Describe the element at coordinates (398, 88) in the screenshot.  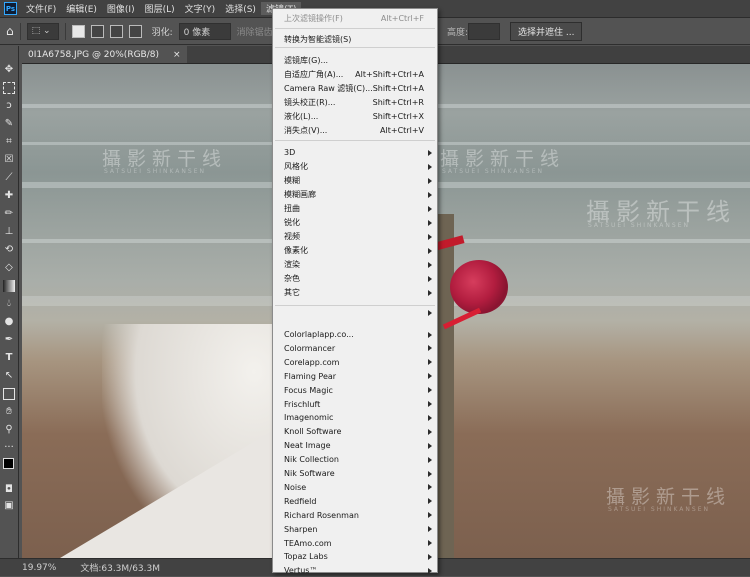
I see `filter-menu-item-shortcut: Shift+Ctrl+A` at that location.